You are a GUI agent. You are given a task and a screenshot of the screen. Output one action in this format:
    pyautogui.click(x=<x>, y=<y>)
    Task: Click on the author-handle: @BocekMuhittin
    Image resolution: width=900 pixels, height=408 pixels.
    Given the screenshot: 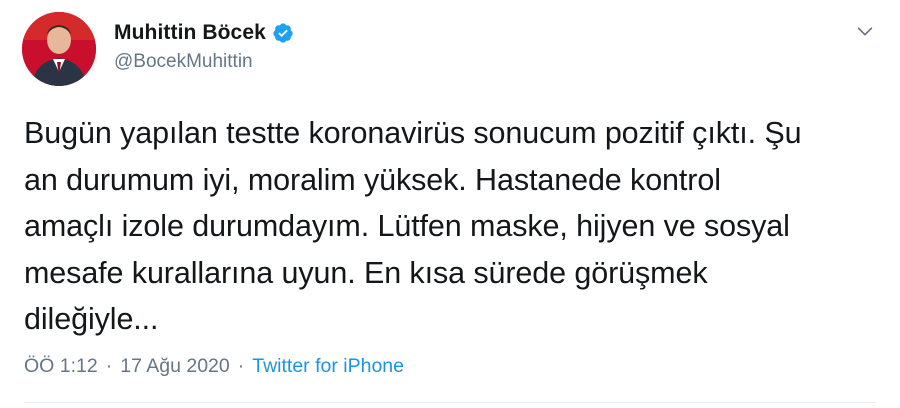 What is the action you would take?
    pyautogui.click(x=183, y=62)
    